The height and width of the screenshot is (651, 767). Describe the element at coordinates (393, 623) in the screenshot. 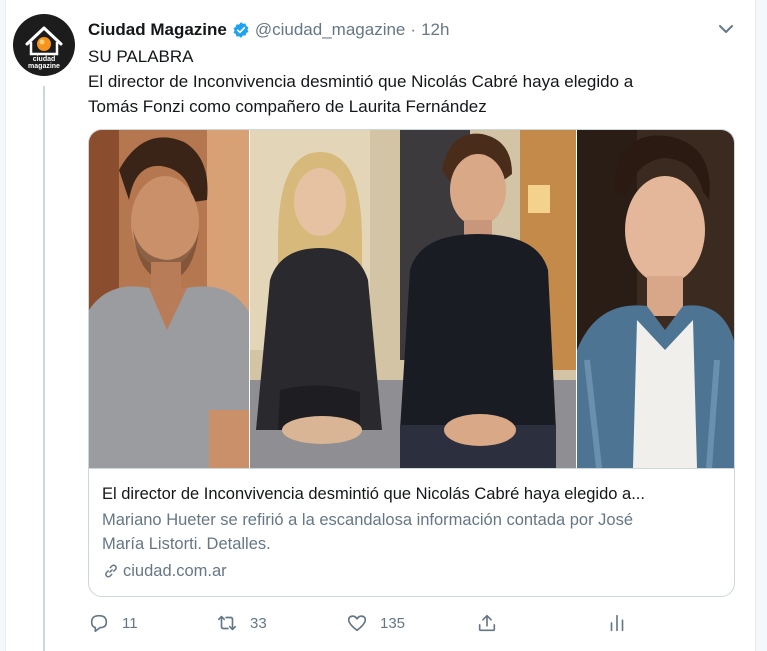

I see `like-count: 135` at that location.